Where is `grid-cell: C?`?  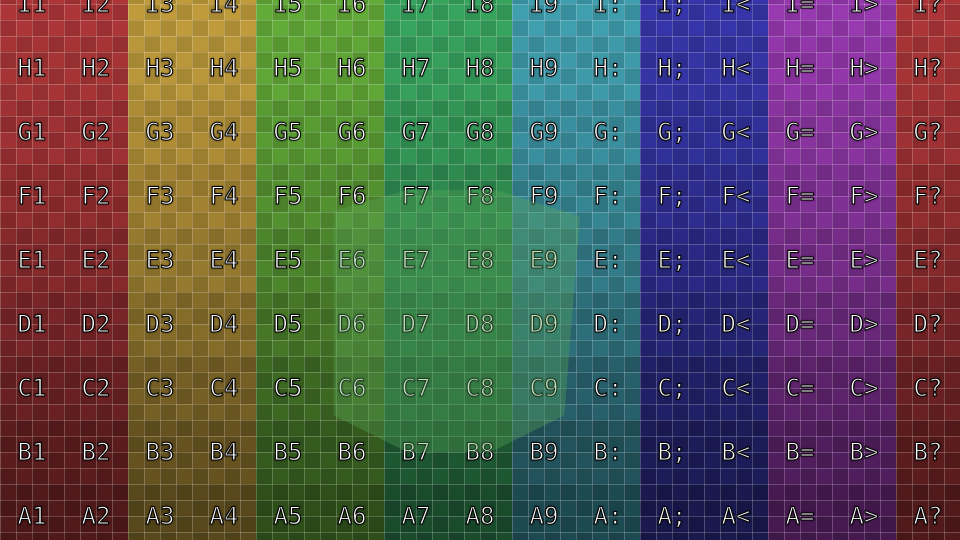
grid-cell: C? is located at coordinates (928, 388).